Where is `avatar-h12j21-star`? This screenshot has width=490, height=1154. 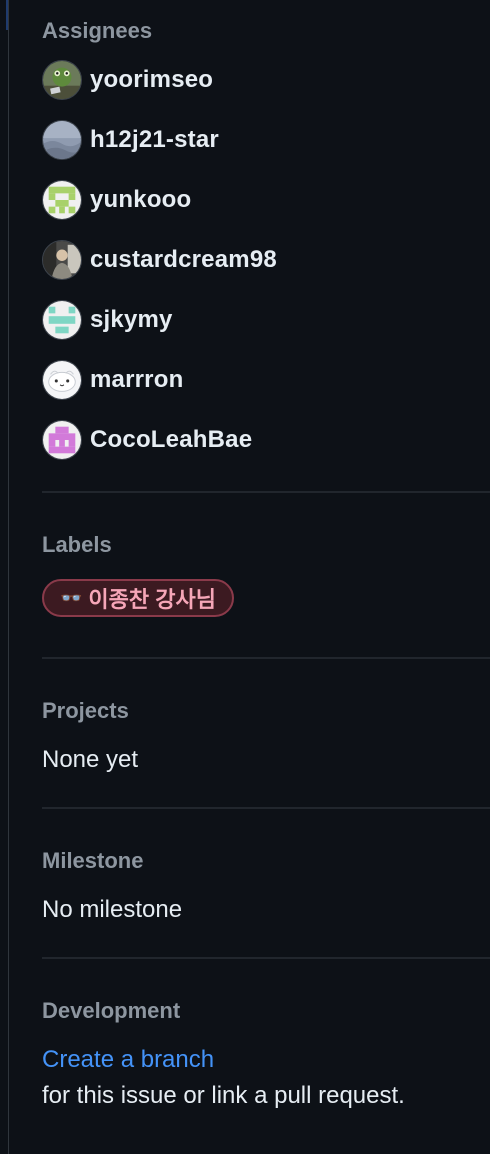
avatar-h12j21-star is located at coordinates (62, 140).